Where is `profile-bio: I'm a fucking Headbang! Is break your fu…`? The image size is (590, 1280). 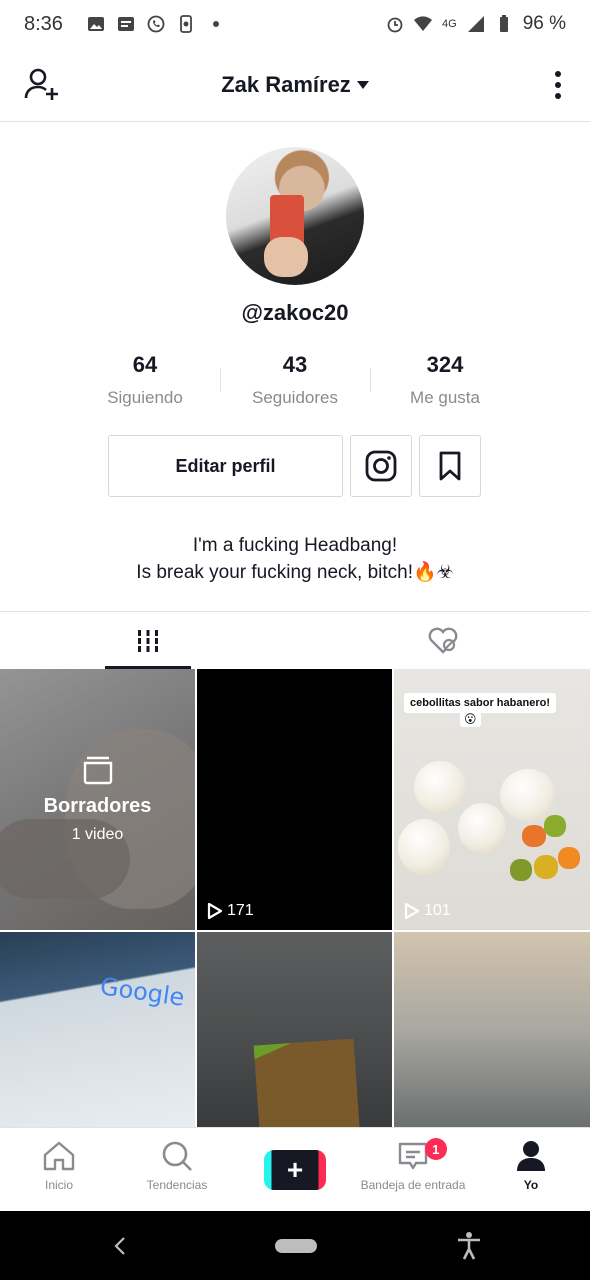 profile-bio: I'm a fucking Headbang! Is break your fu… is located at coordinates (295, 559).